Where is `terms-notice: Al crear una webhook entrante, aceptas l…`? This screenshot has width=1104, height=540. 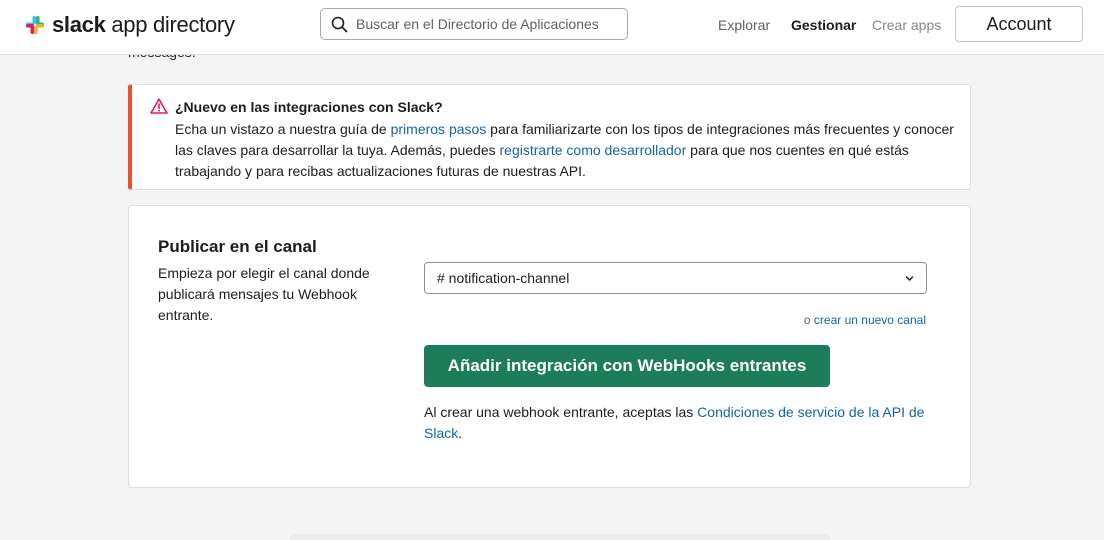 terms-notice: Al crear una webhook entrante, aceptas l… is located at coordinates (674, 422).